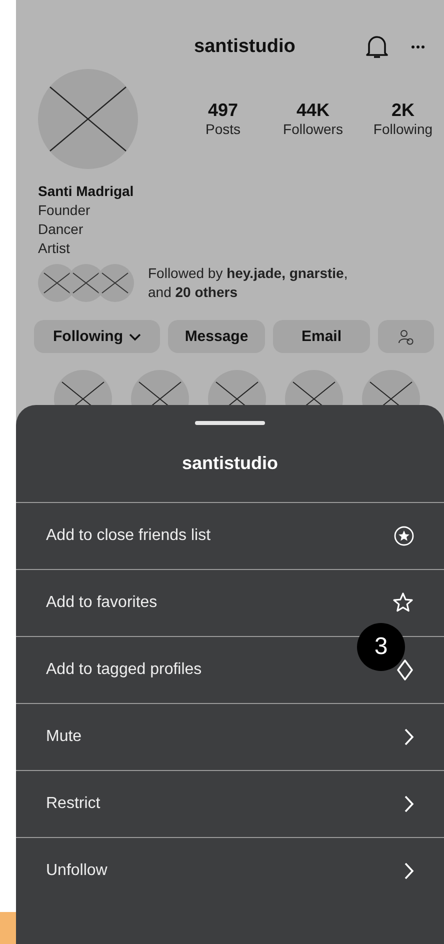 The height and width of the screenshot is (944, 444). I want to click on more-icon, so click(418, 47).